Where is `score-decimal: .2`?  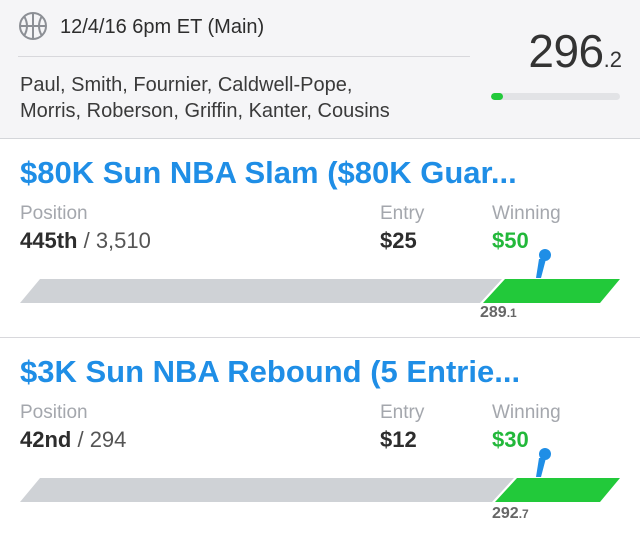 score-decimal: .2 is located at coordinates (612, 59).